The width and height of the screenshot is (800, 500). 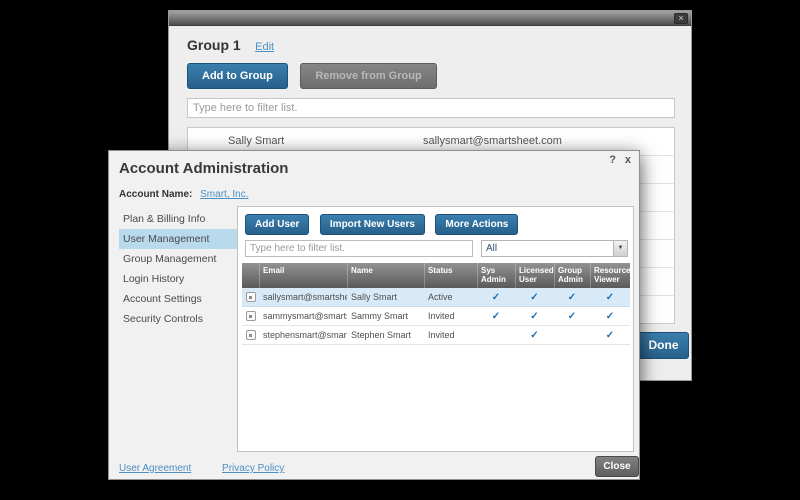 What do you see at coordinates (179, 299) in the screenshot?
I see `sidebar-item-account-settings: Account Settings` at bounding box center [179, 299].